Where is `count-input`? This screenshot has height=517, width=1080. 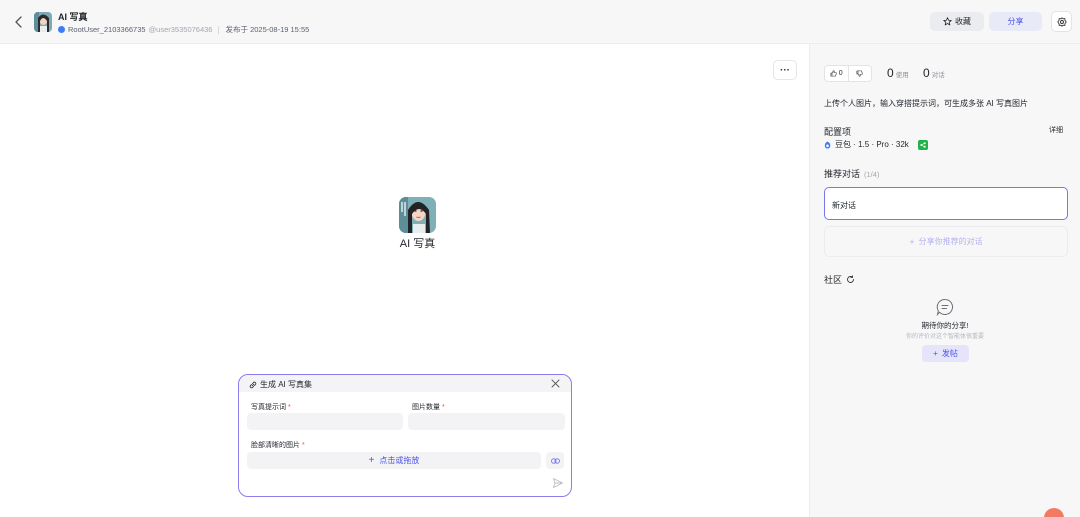 count-input is located at coordinates (486, 421).